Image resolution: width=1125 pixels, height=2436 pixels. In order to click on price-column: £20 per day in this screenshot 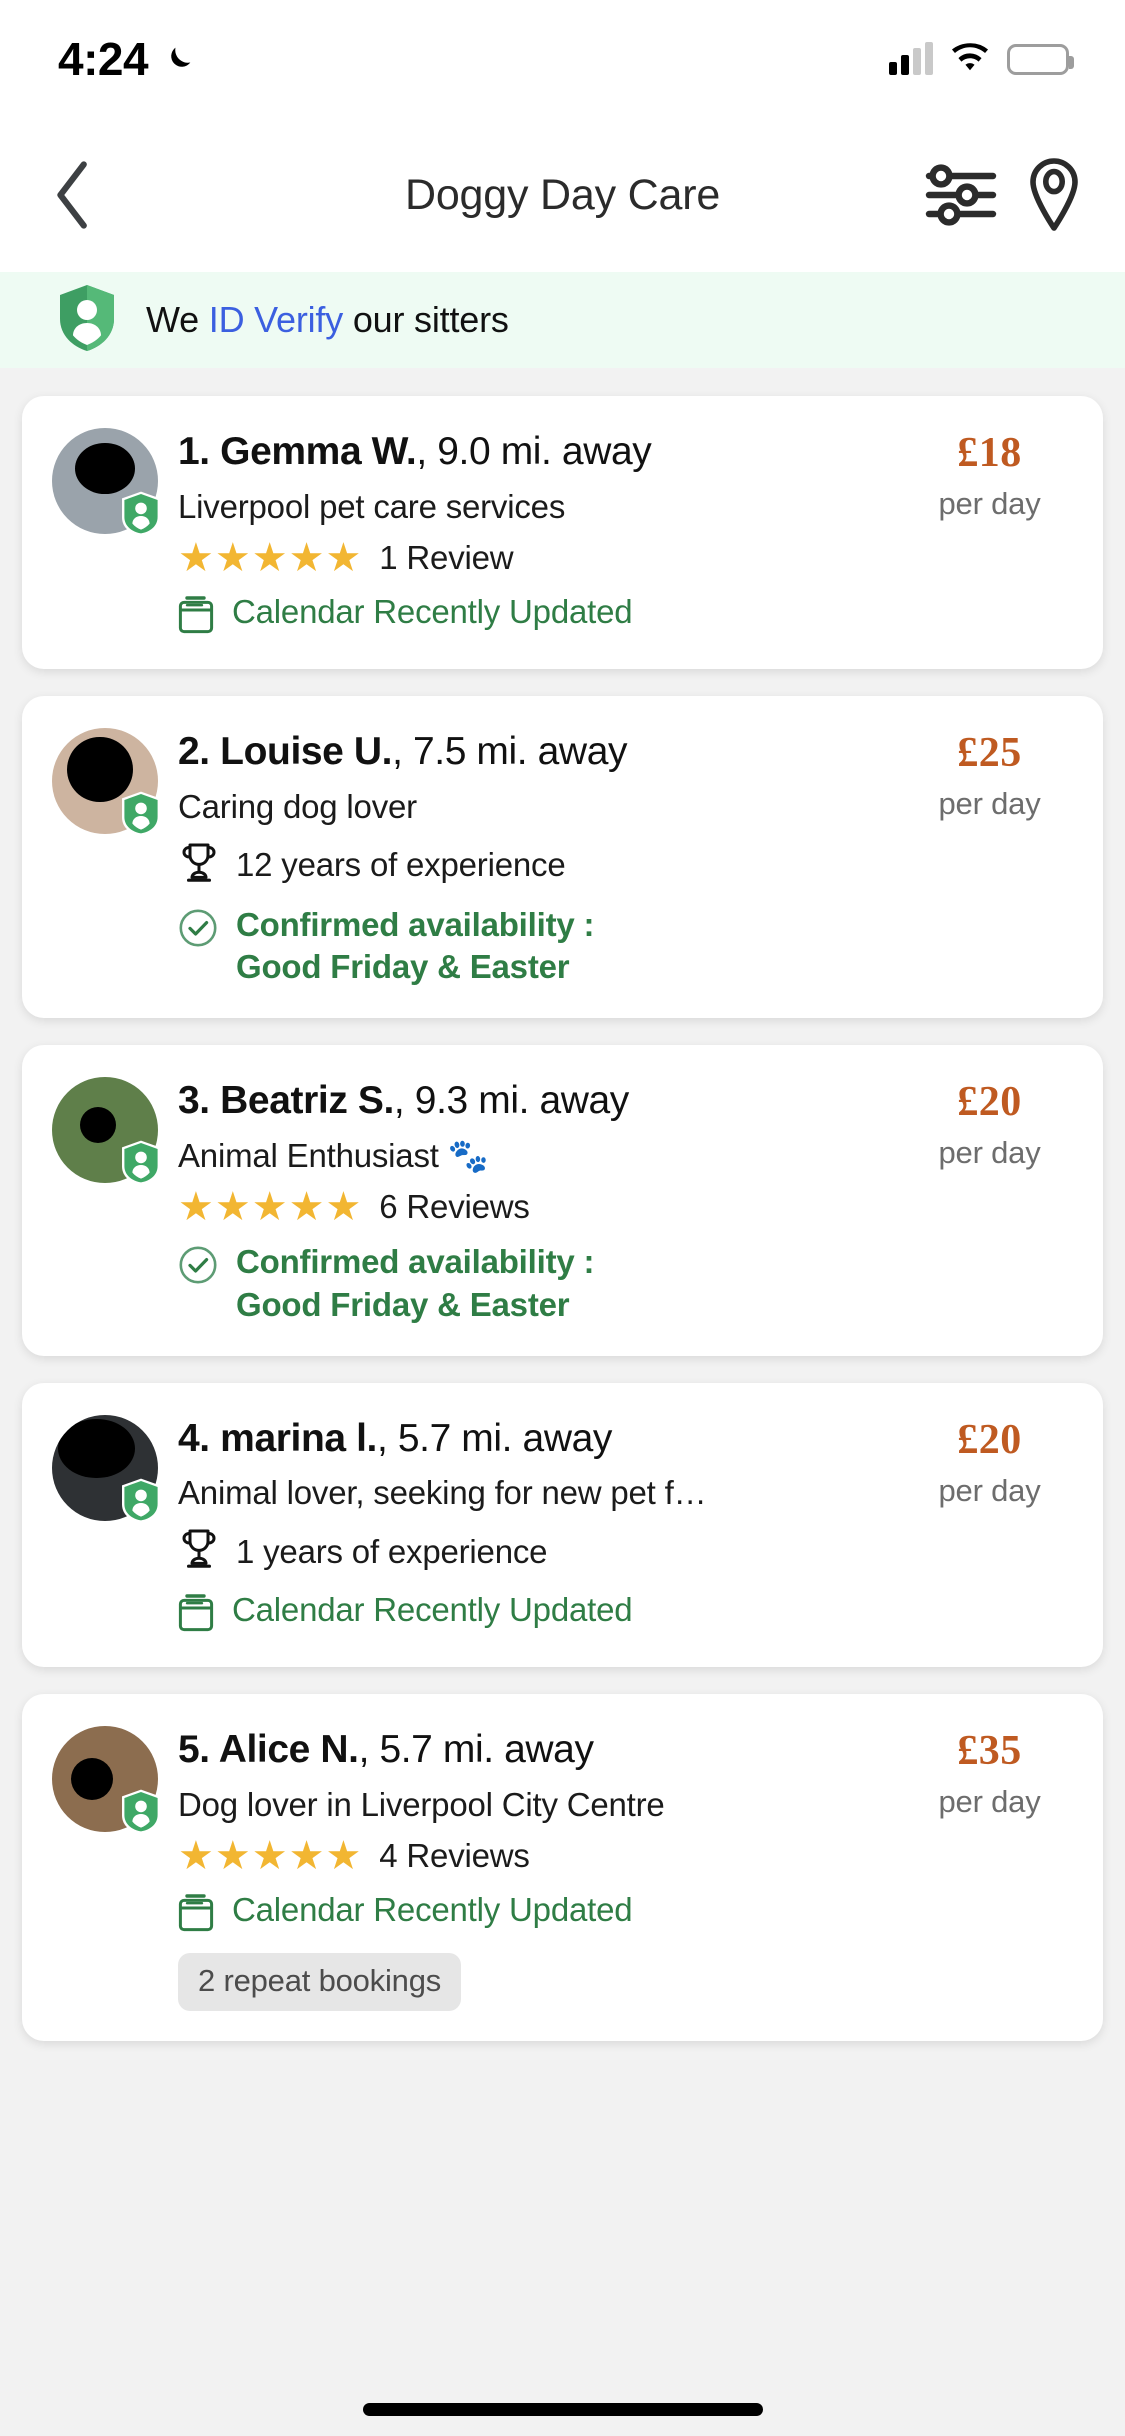, I will do `click(989, 1201)`.